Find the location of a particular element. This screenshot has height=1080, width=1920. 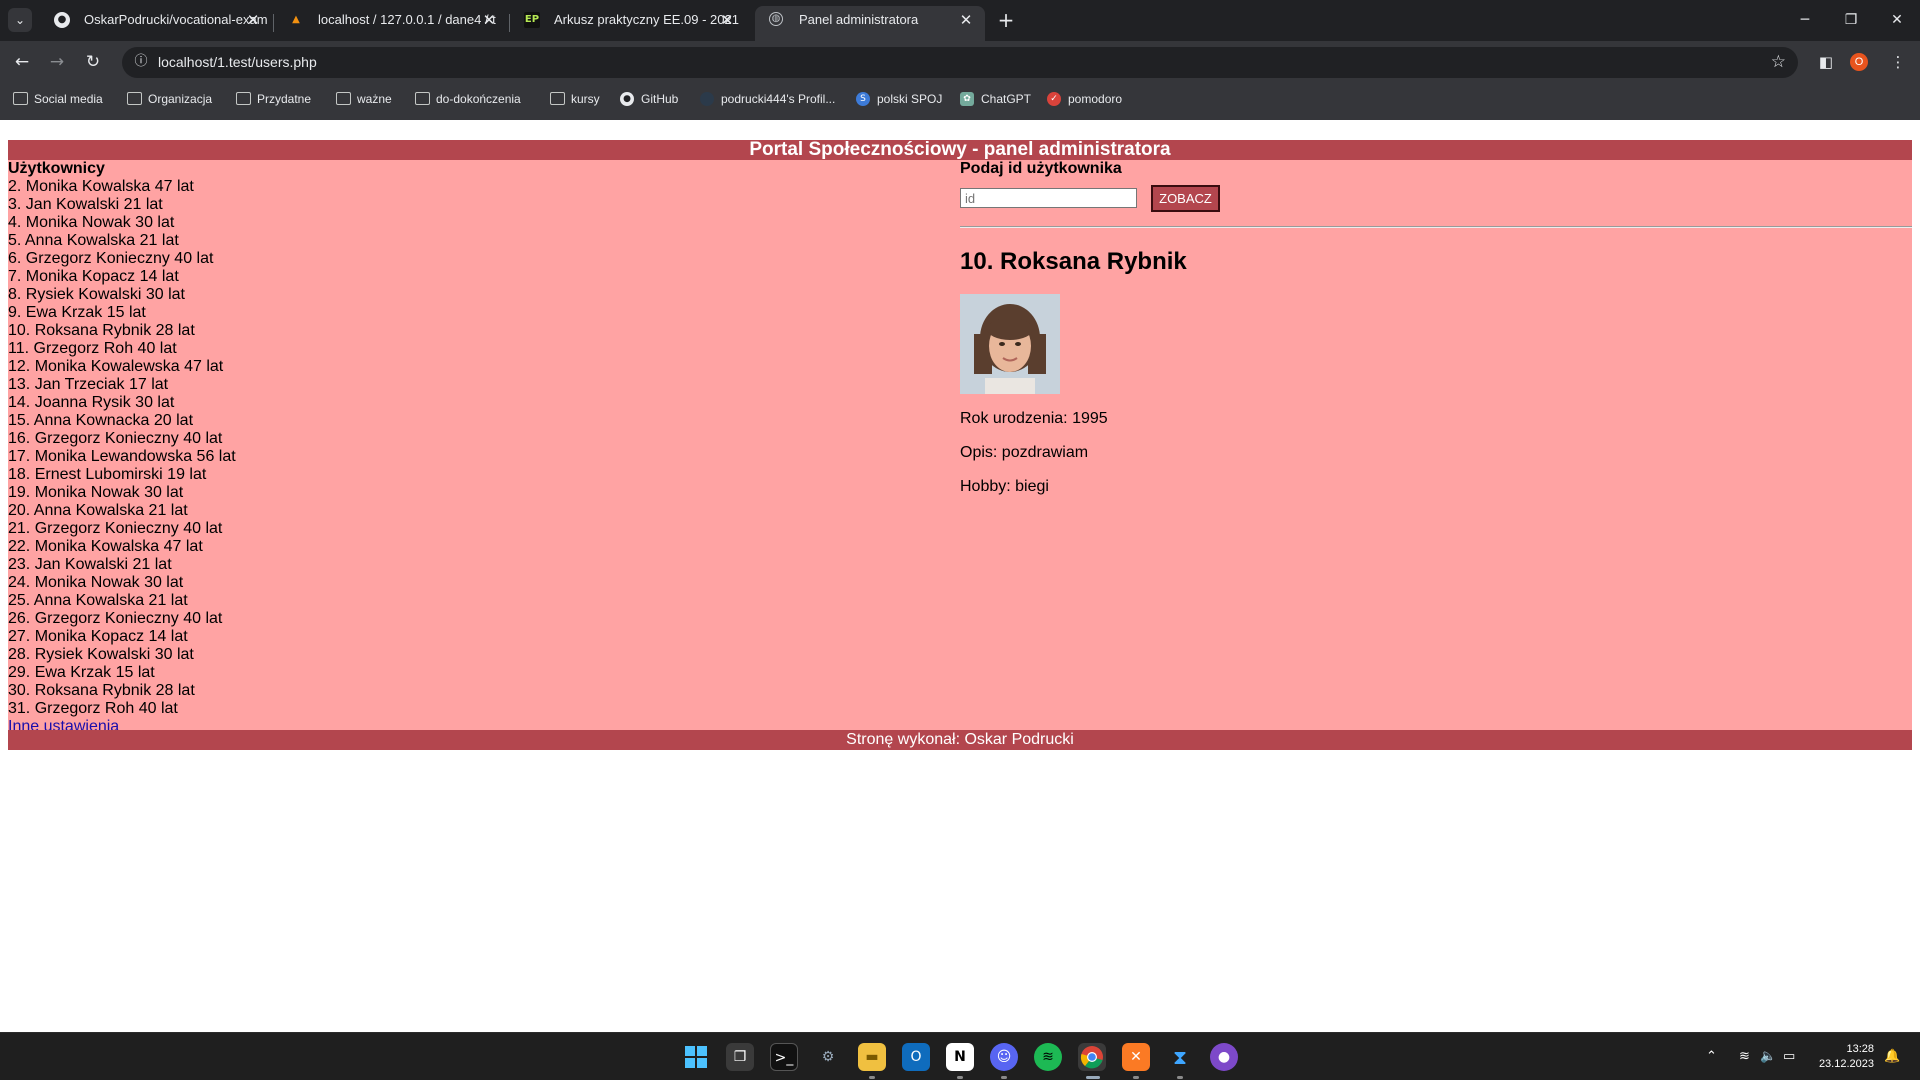

tab-search-icon: ⌄ is located at coordinates (20, 20).